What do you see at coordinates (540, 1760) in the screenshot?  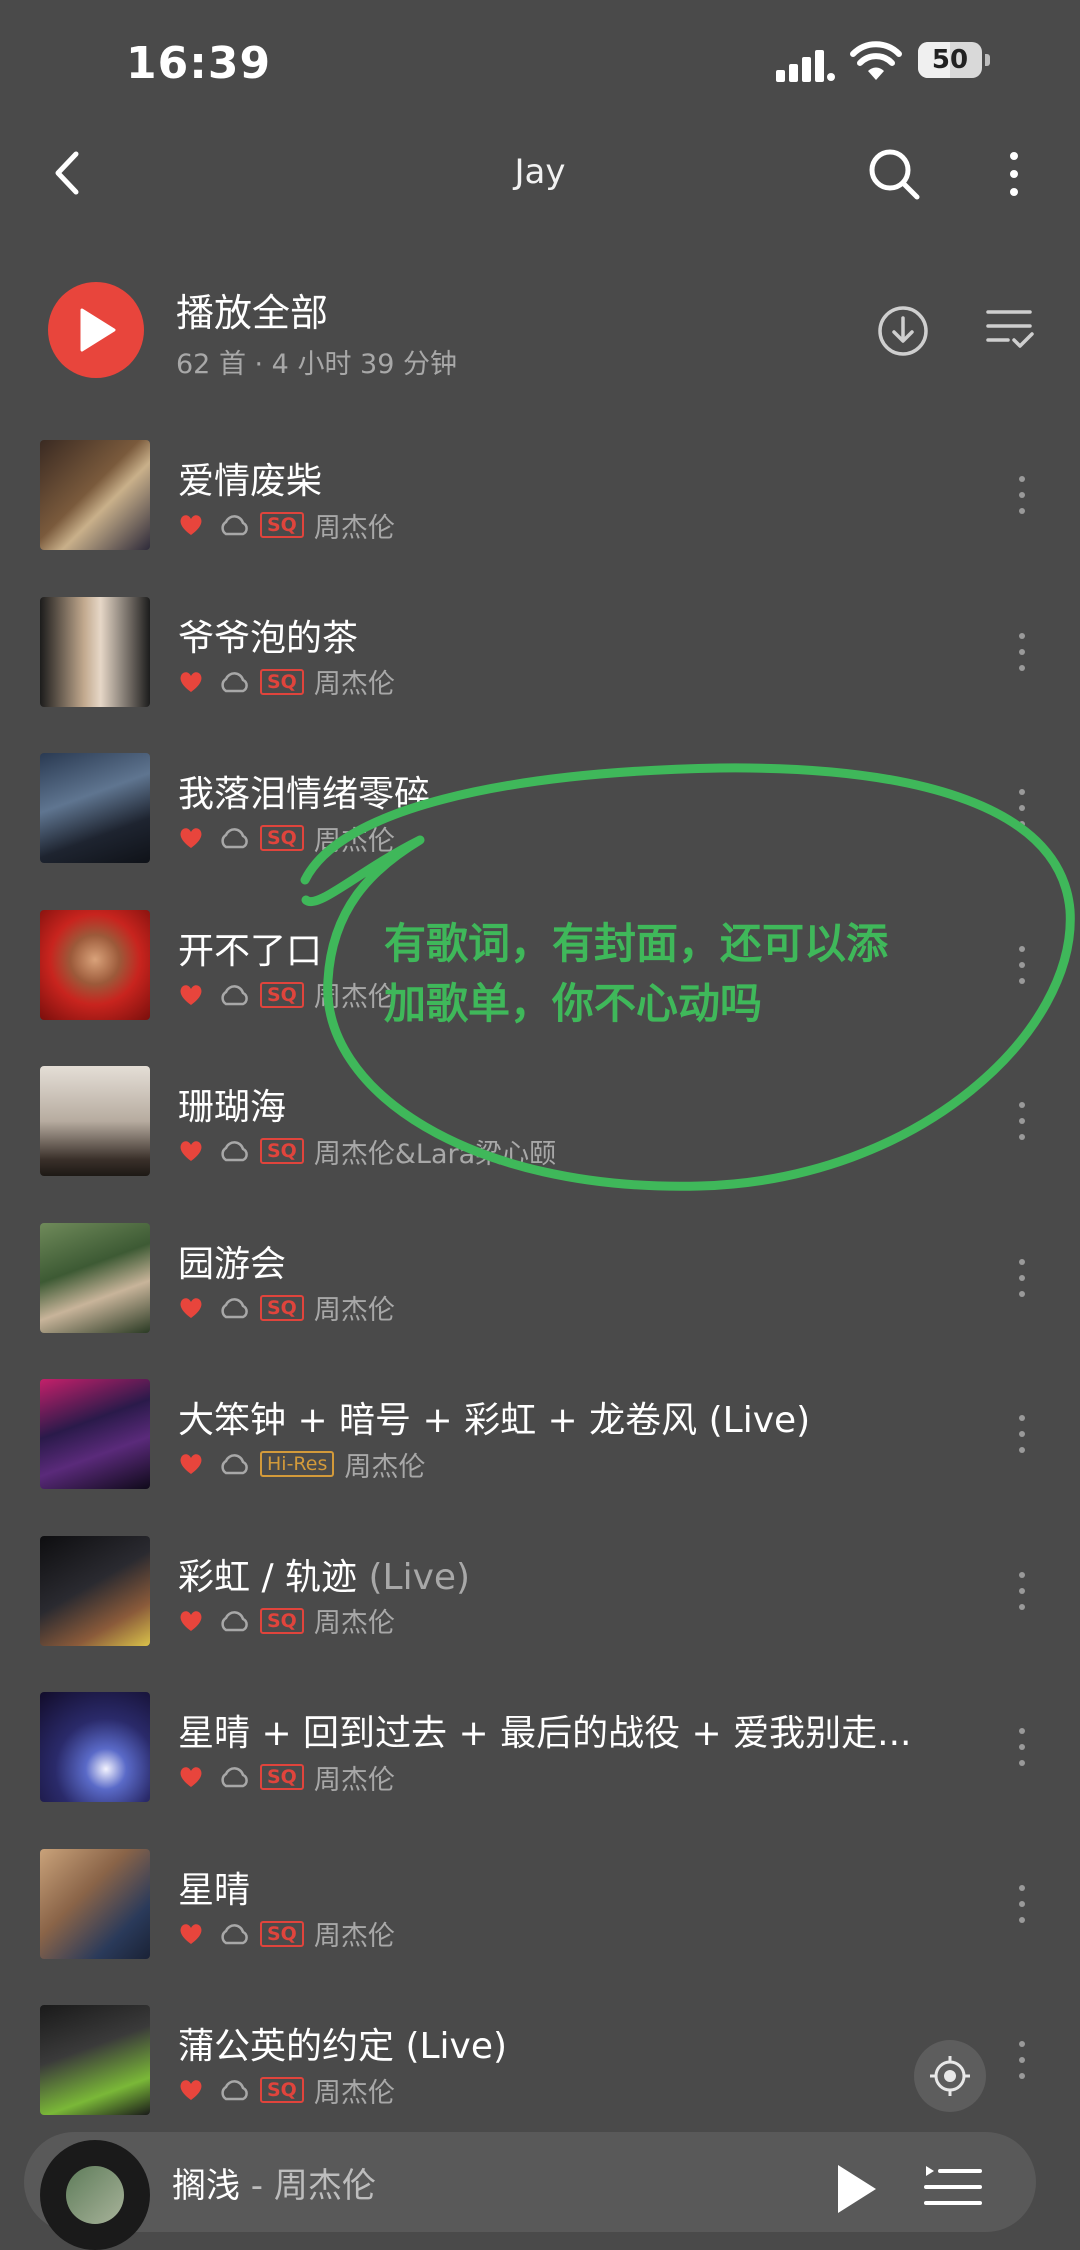 I see `song-row: 星晴 + 回到过去 + 最后的战役 + 爱我别走... SQ 周杰伦` at bounding box center [540, 1760].